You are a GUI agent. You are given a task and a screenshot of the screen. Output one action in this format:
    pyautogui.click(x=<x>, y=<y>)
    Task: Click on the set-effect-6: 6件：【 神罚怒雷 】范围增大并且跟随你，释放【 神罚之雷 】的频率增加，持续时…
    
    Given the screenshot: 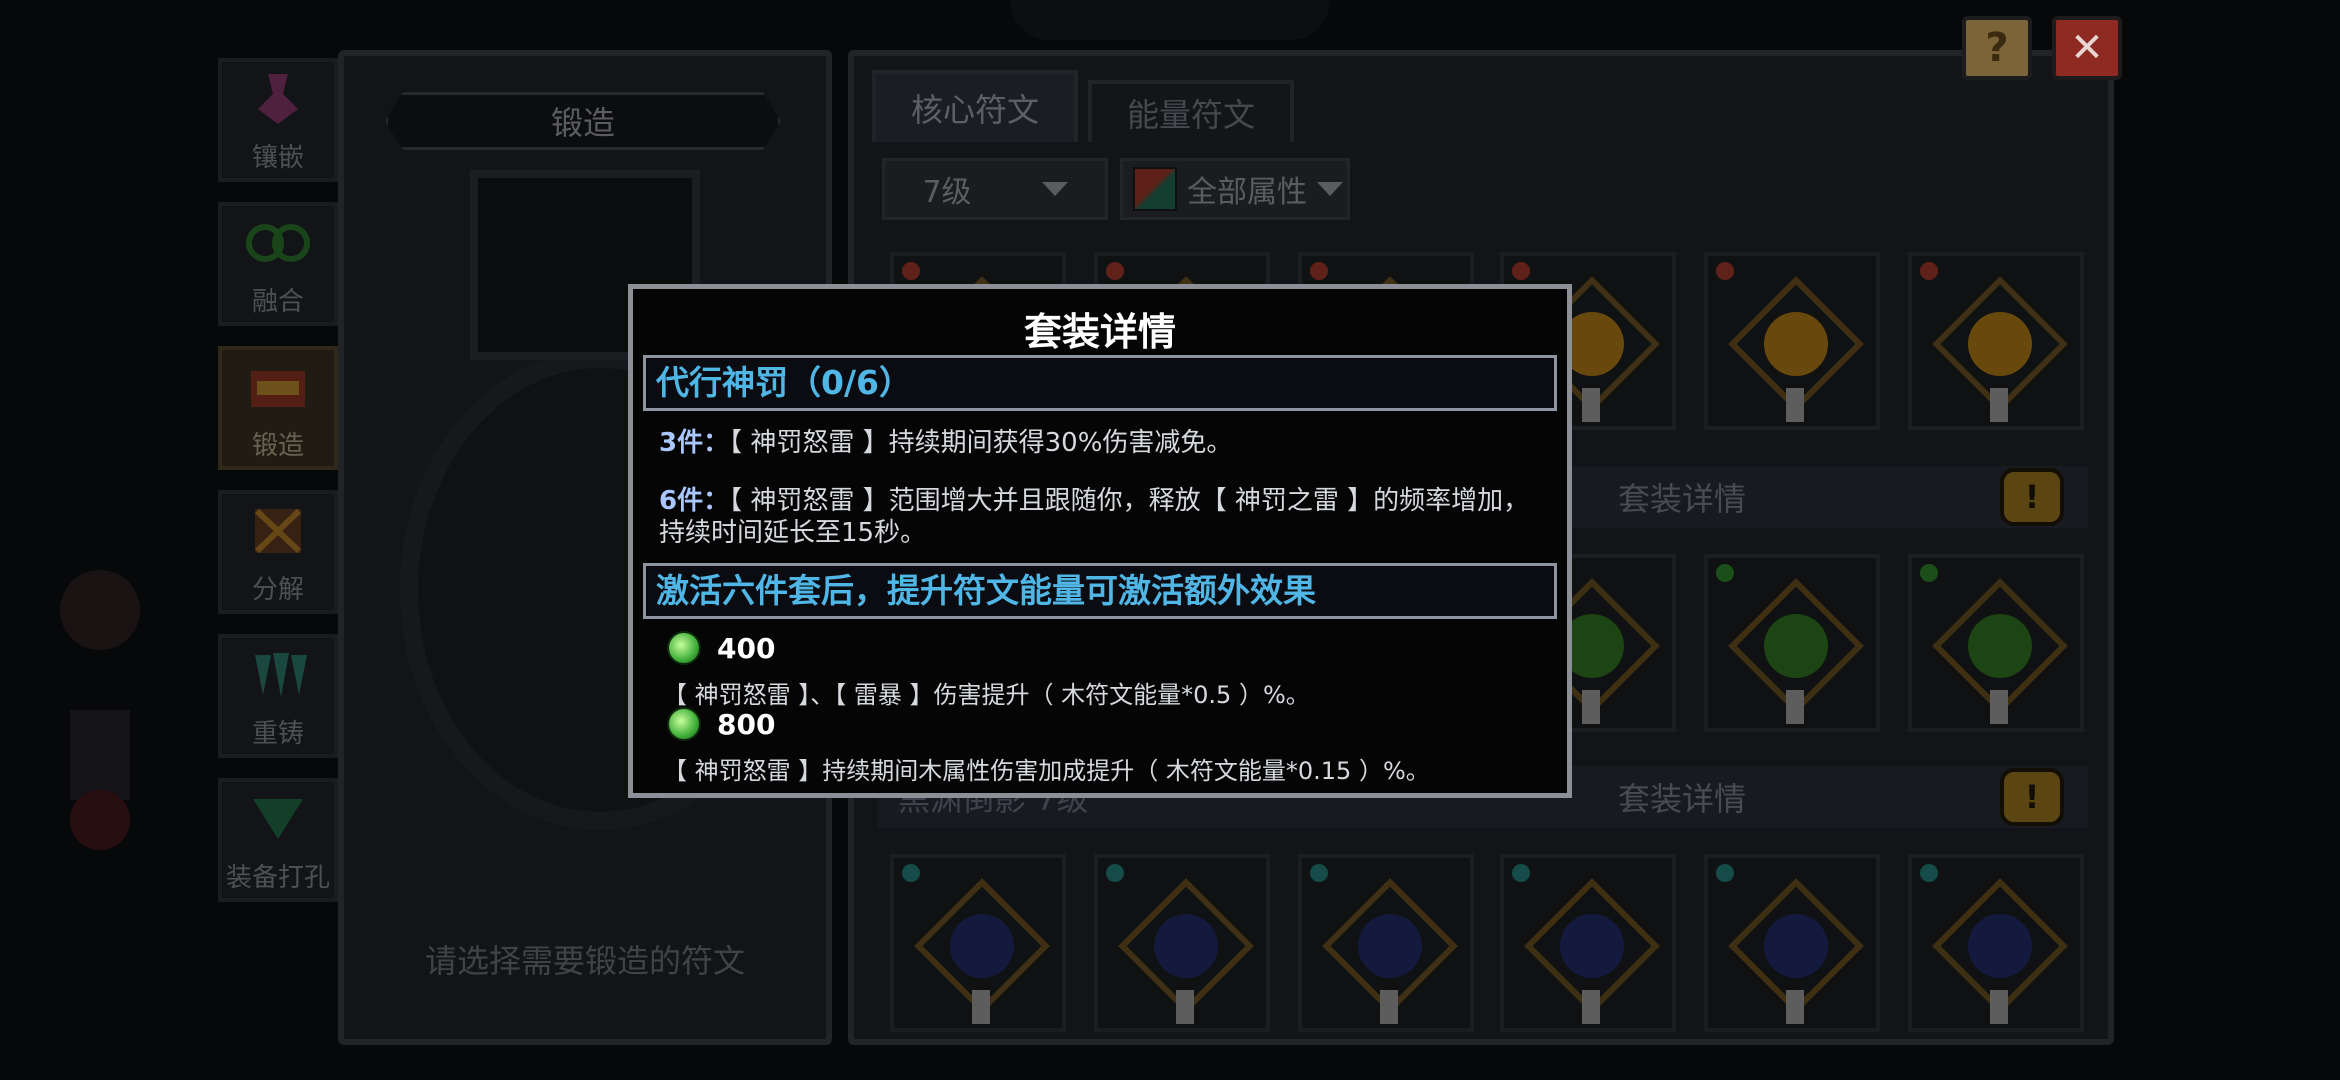 What is the action you would take?
    pyautogui.click(x=1104, y=517)
    